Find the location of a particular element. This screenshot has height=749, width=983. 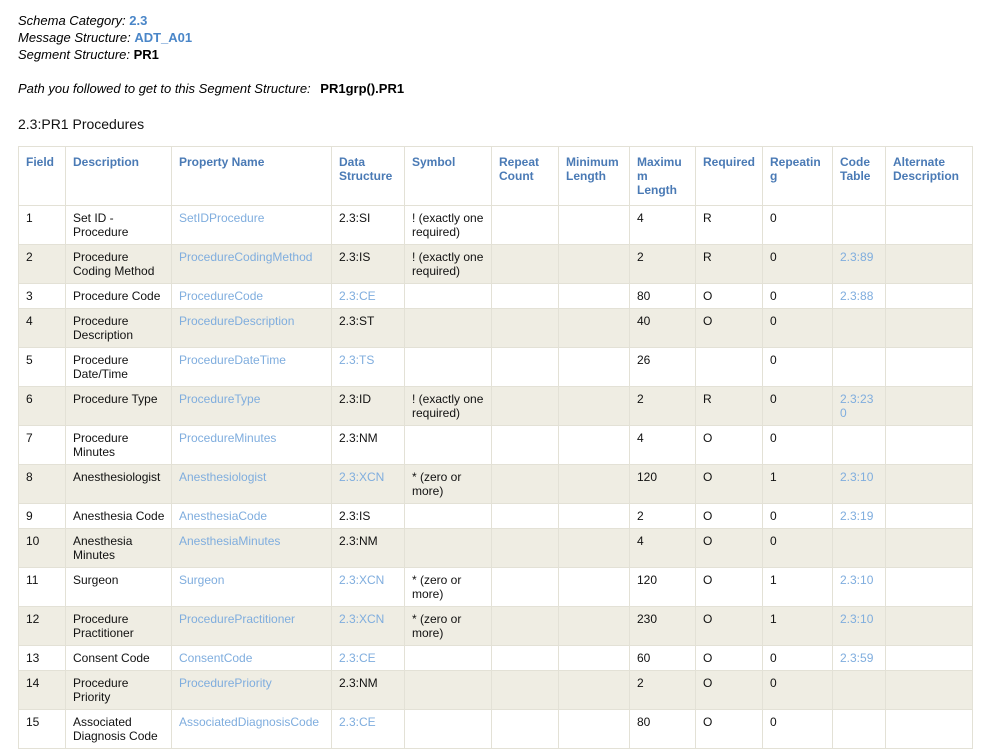

cell-field: 4 is located at coordinates (42, 328).